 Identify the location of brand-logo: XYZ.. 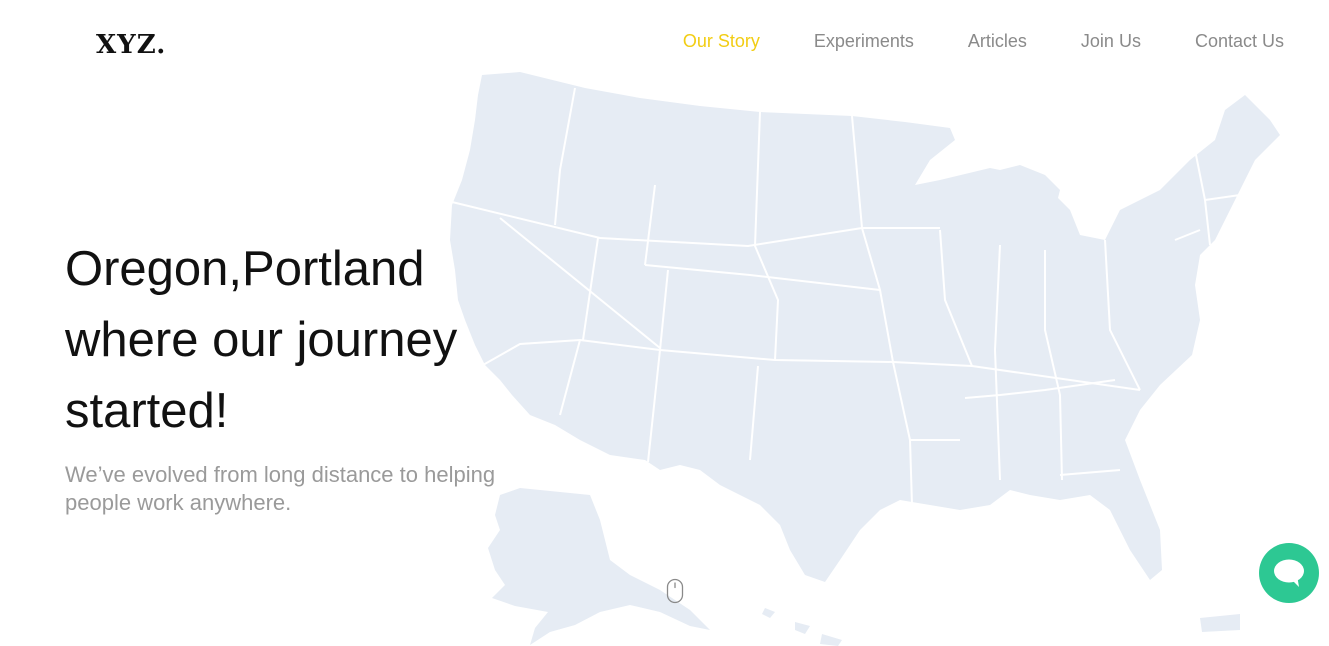
(131, 45).